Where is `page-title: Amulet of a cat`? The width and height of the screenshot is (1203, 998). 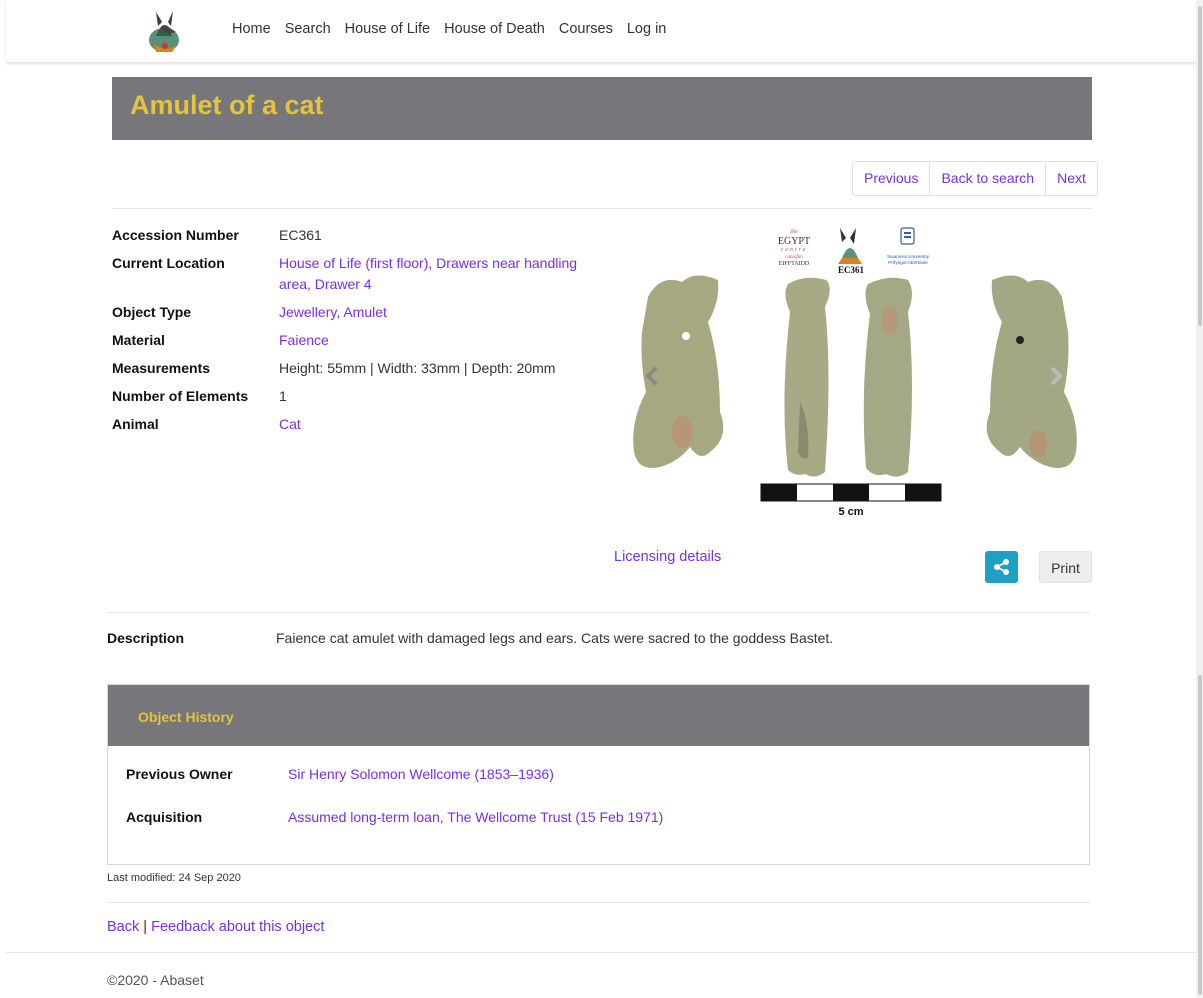
page-title: Amulet of a cat is located at coordinates (227, 105).